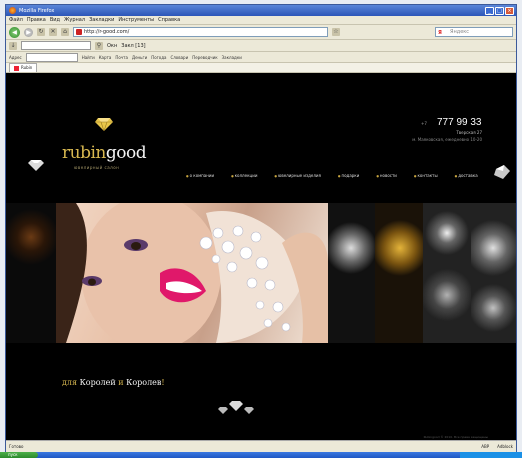 The width and height of the screenshot is (522, 458). What do you see at coordinates (84, 153) in the screenshot?
I see `logo-part1: rubin` at bounding box center [84, 153].